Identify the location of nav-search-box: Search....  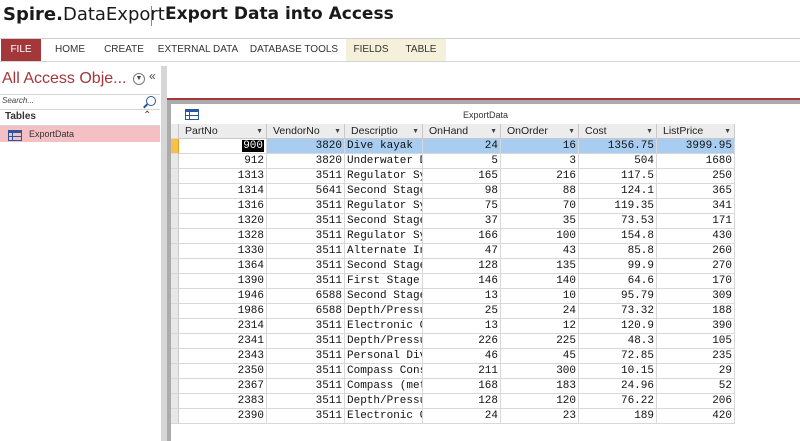
(80, 102).